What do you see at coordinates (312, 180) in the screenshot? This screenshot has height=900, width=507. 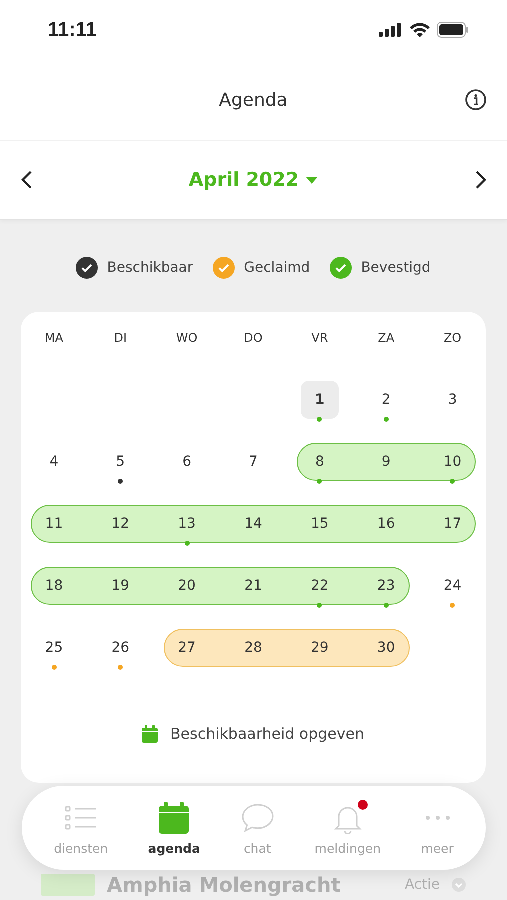 I see `caret-icon` at bounding box center [312, 180].